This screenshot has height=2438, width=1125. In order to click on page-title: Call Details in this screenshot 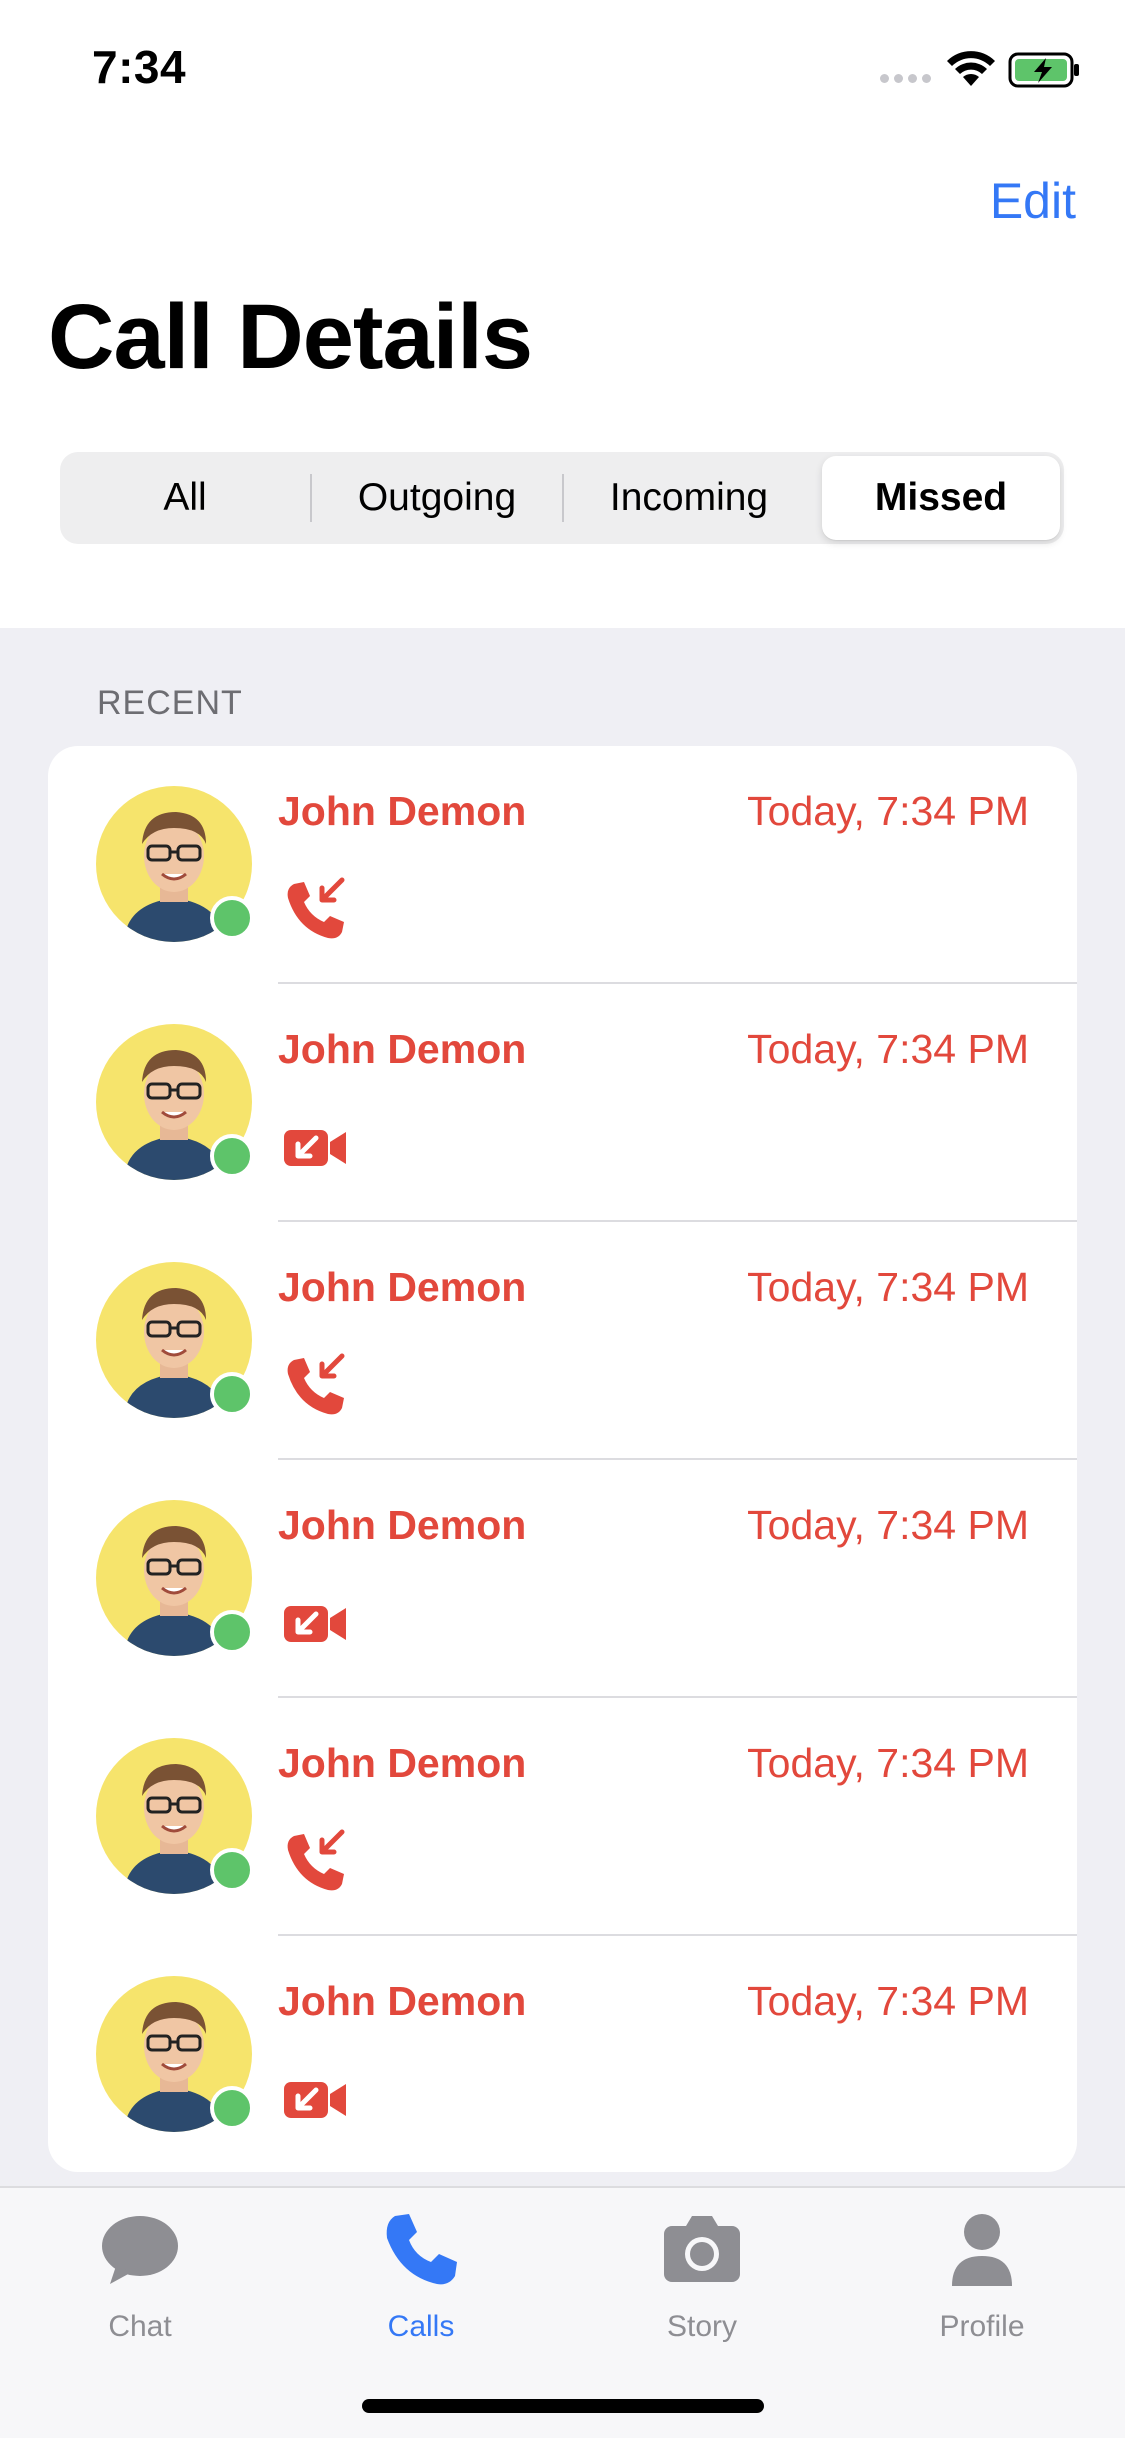, I will do `click(290, 337)`.